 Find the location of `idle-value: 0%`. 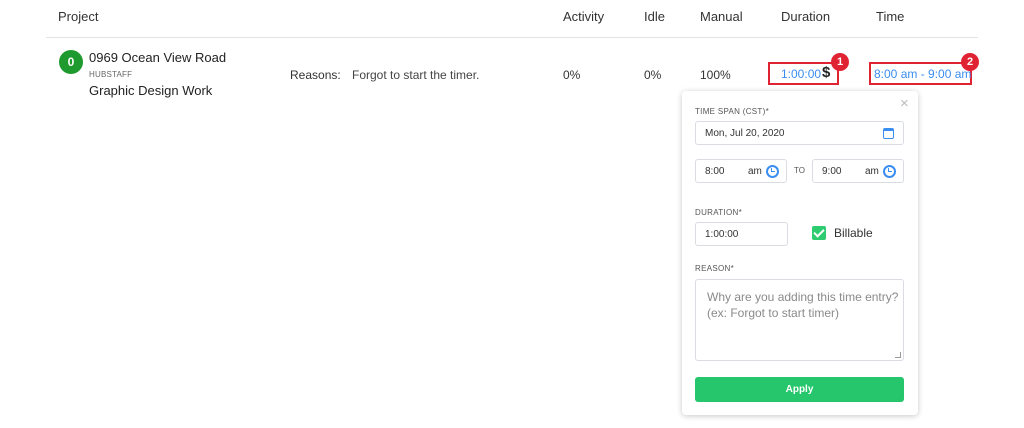

idle-value: 0% is located at coordinates (653, 75).